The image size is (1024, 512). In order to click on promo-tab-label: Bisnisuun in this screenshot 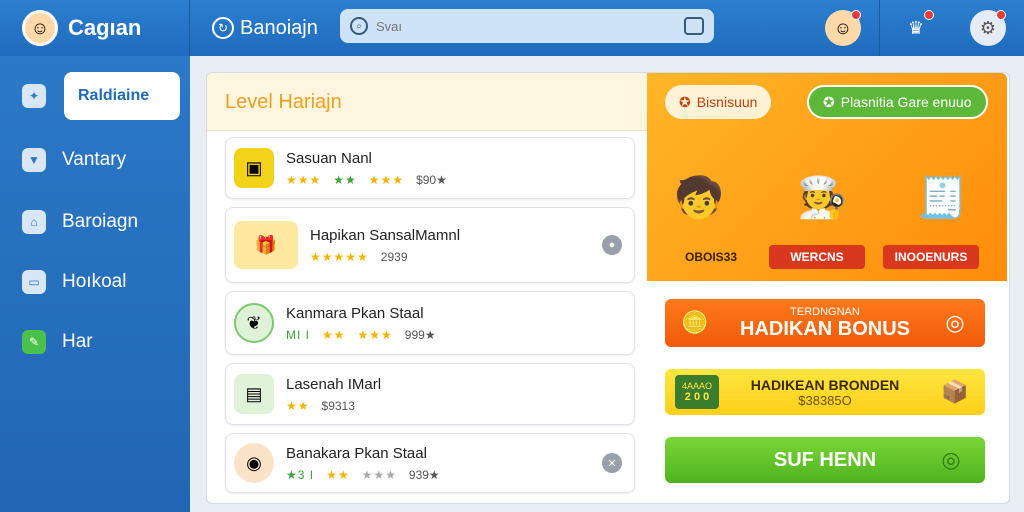, I will do `click(727, 102)`.